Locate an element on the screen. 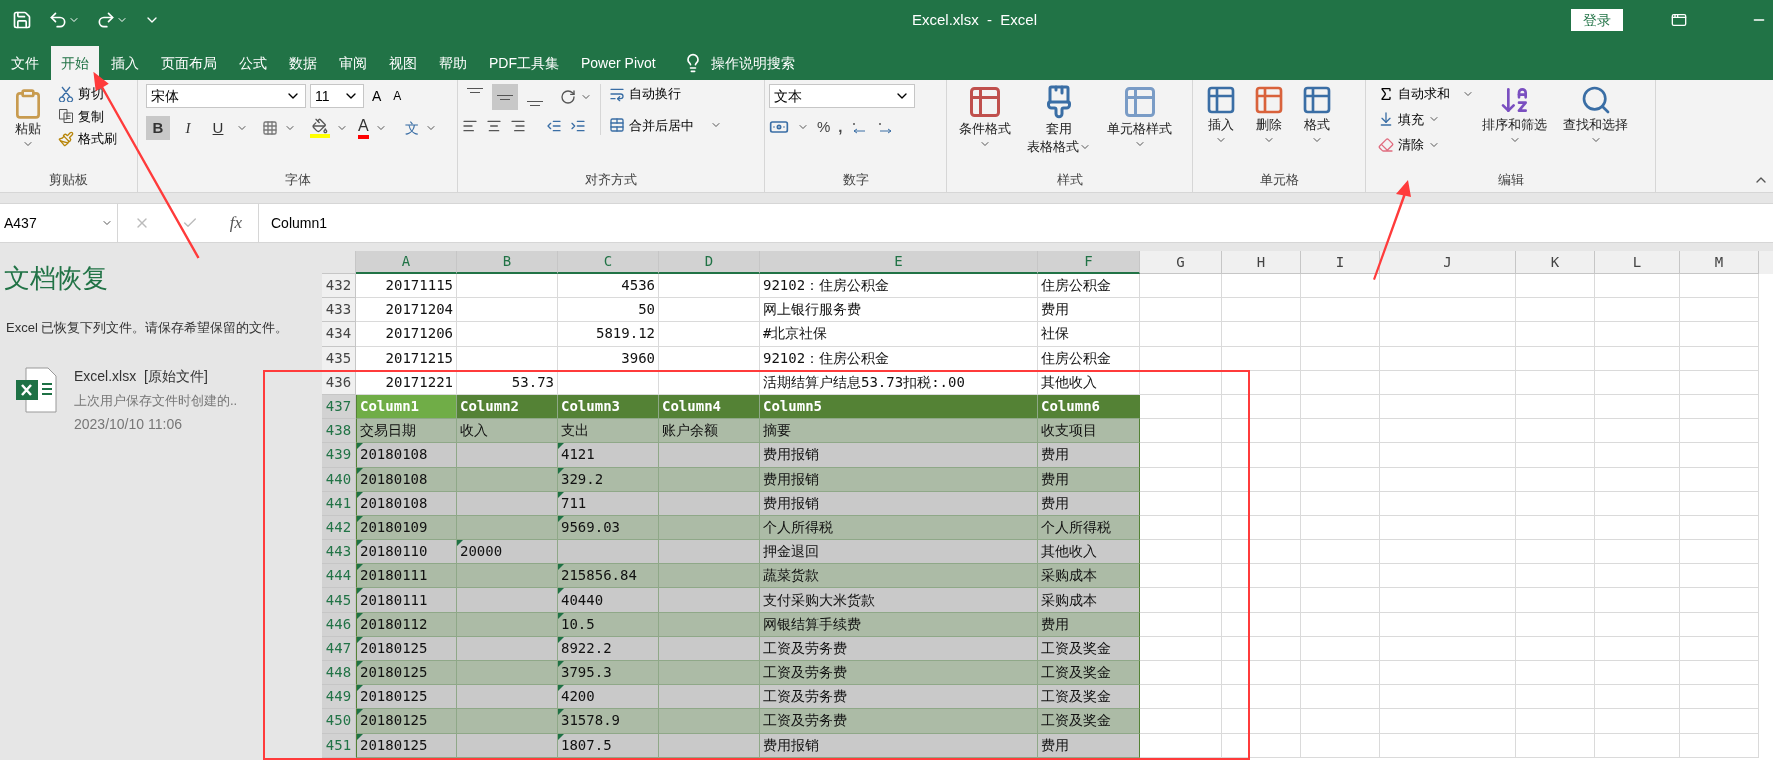 The width and height of the screenshot is (1773, 760). wrap-text-button: 自动换行 is located at coordinates (665, 94).